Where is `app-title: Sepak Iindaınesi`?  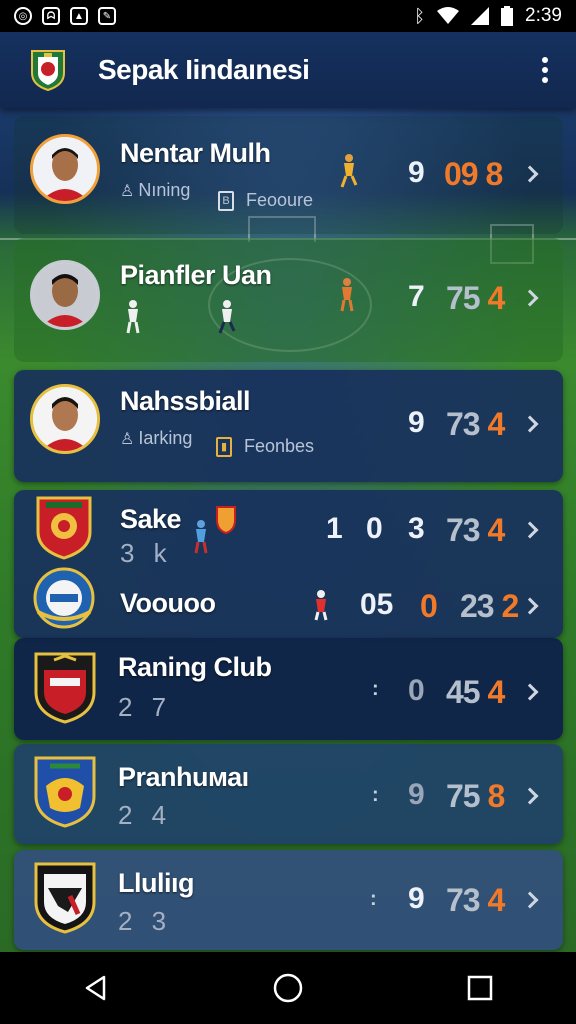 app-title: Sepak Iindaınesi is located at coordinates (204, 69).